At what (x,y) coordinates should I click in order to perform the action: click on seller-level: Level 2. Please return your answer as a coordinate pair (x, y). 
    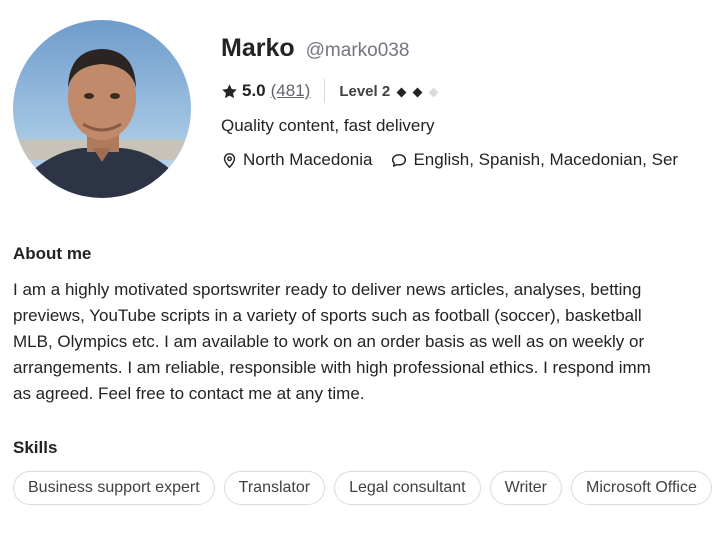
    Looking at the image, I should click on (365, 91).